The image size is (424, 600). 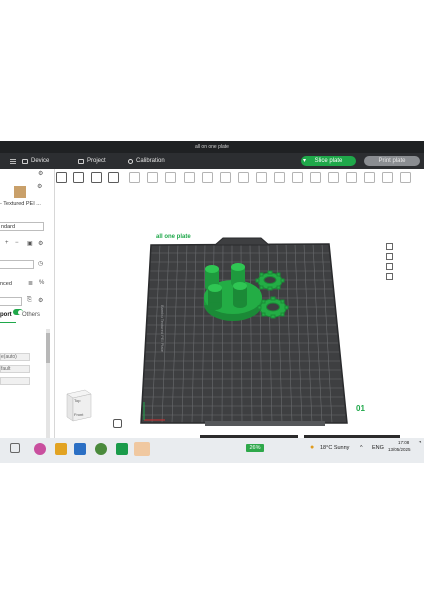 What do you see at coordinates (113, 177) in the screenshot?
I see `plate-icon` at bounding box center [113, 177].